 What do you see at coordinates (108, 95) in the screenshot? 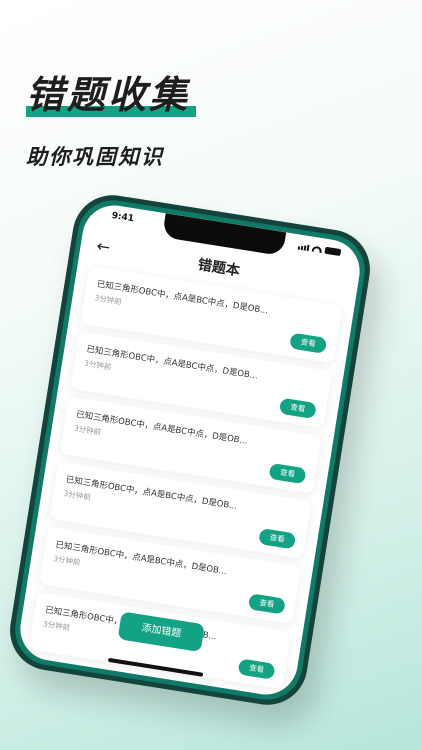
I see `hero-title-text: 错题收集` at bounding box center [108, 95].